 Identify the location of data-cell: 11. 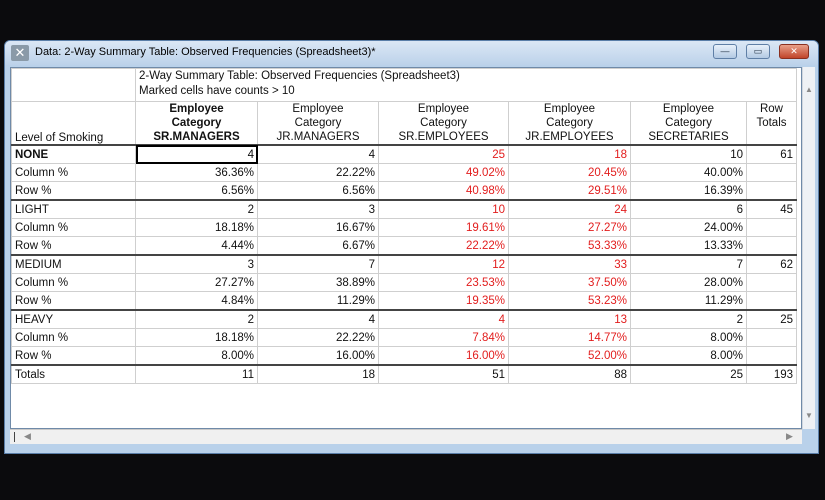
(196, 374).